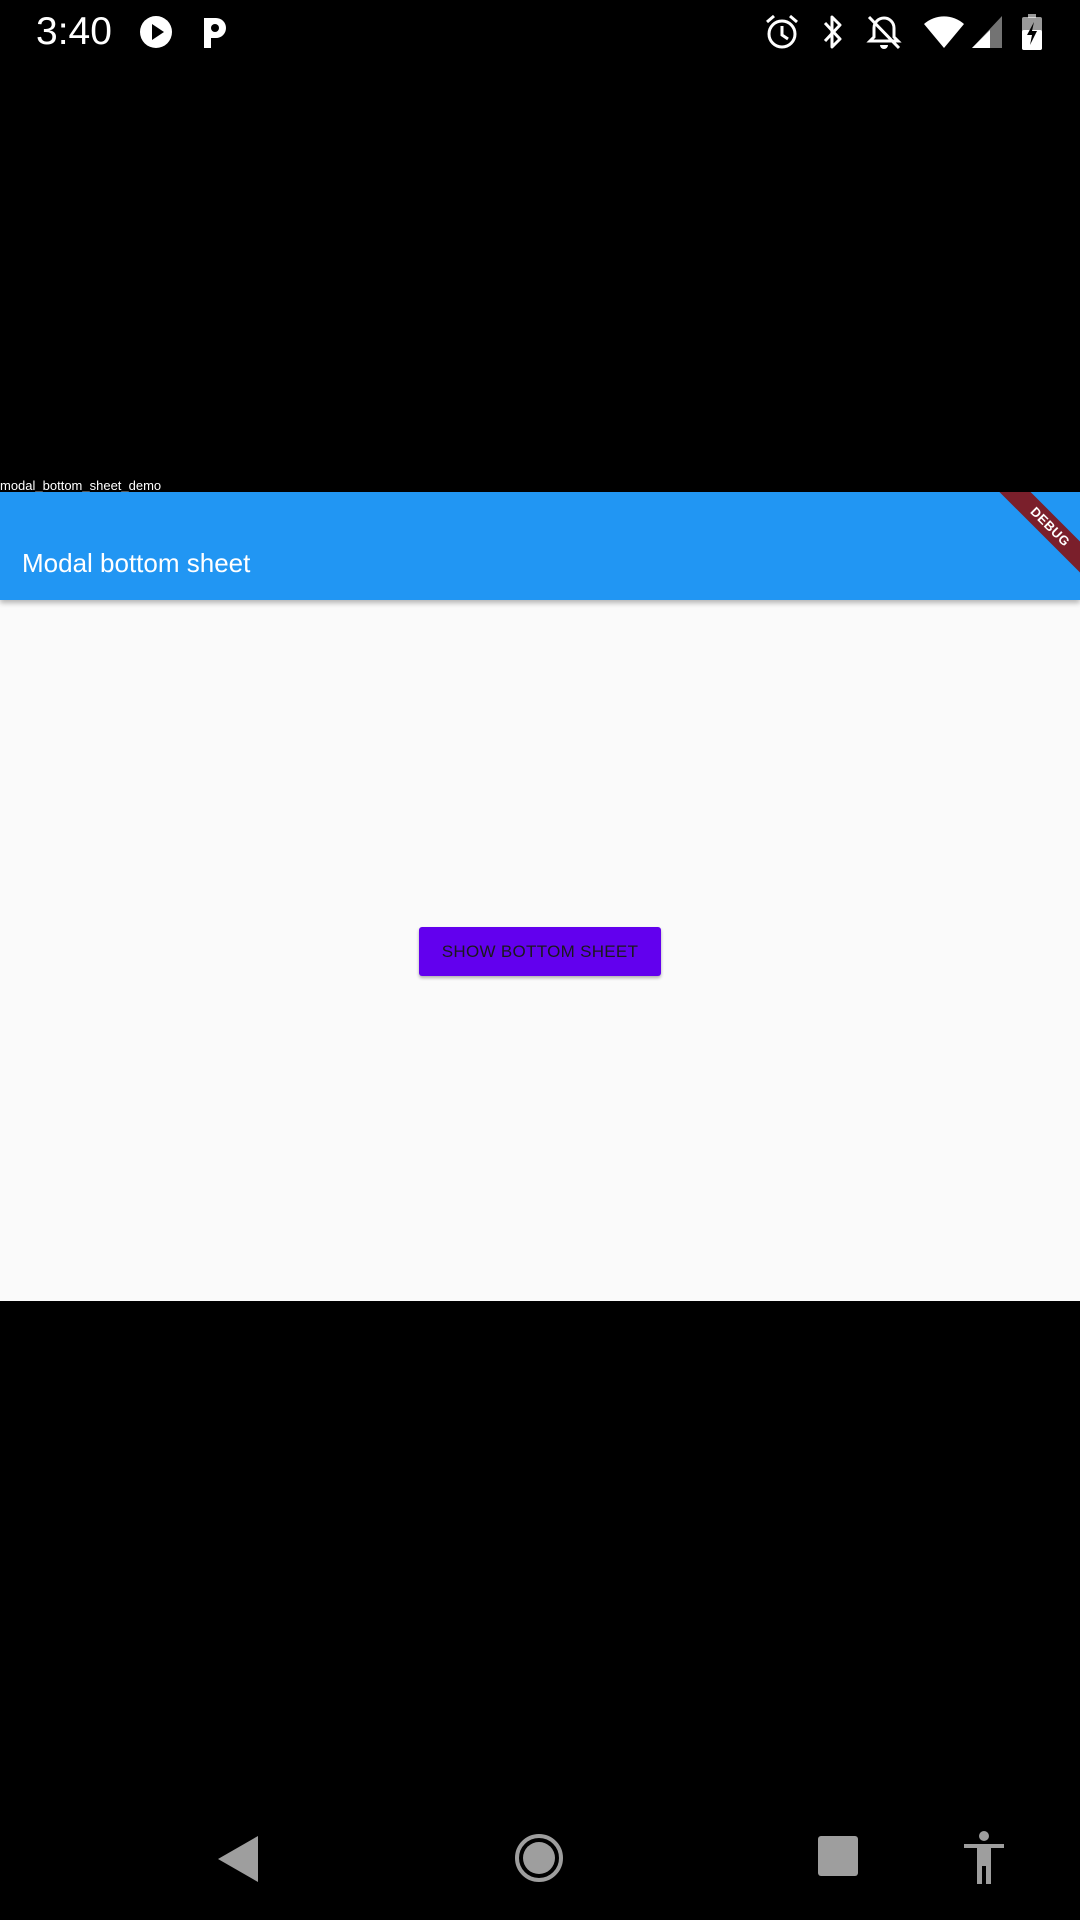  I want to click on status-time: 3:40, so click(74, 31).